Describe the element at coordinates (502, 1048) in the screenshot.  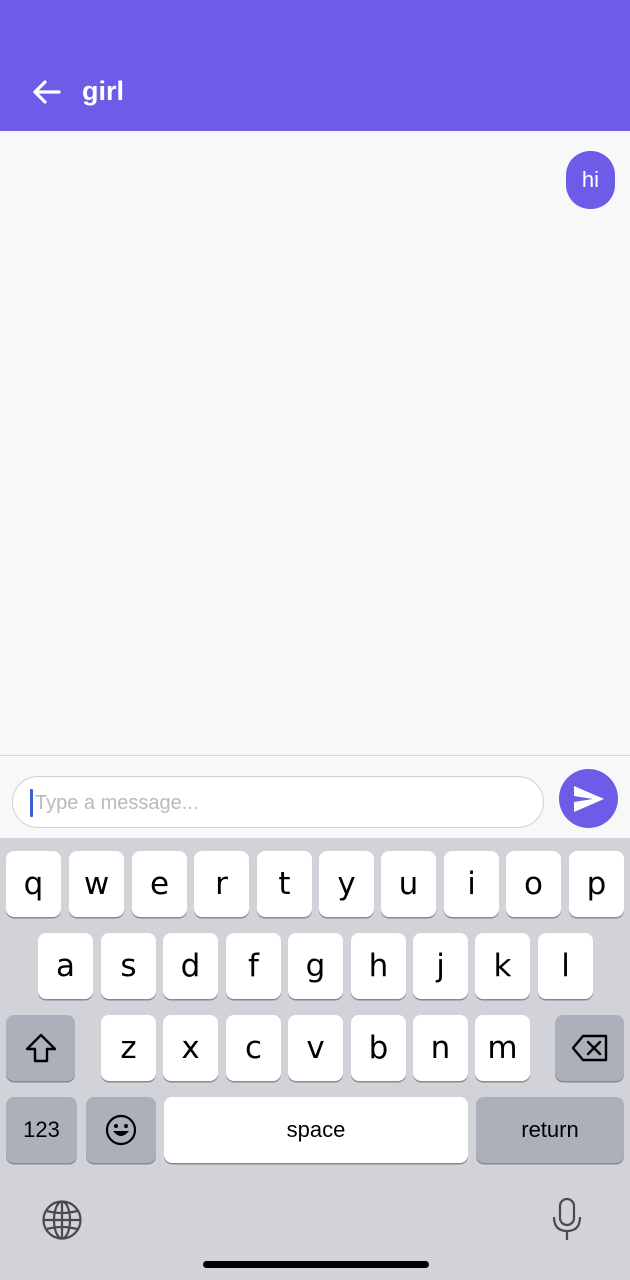
I see `key-m: m` at that location.